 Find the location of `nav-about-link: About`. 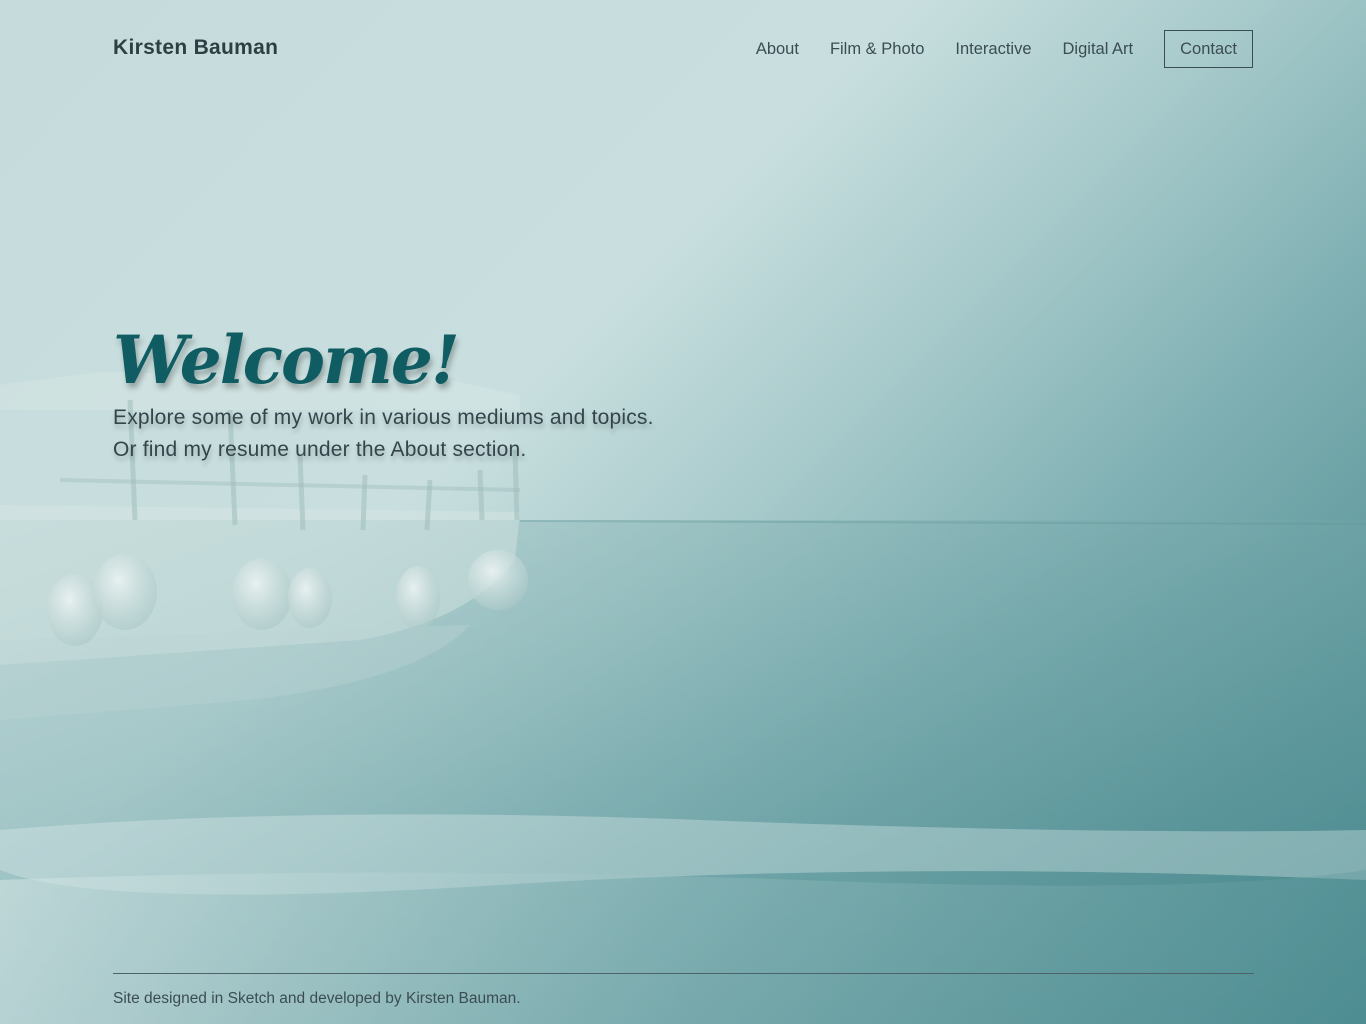

nav-about-link: About is located at coordinates (777, 49).